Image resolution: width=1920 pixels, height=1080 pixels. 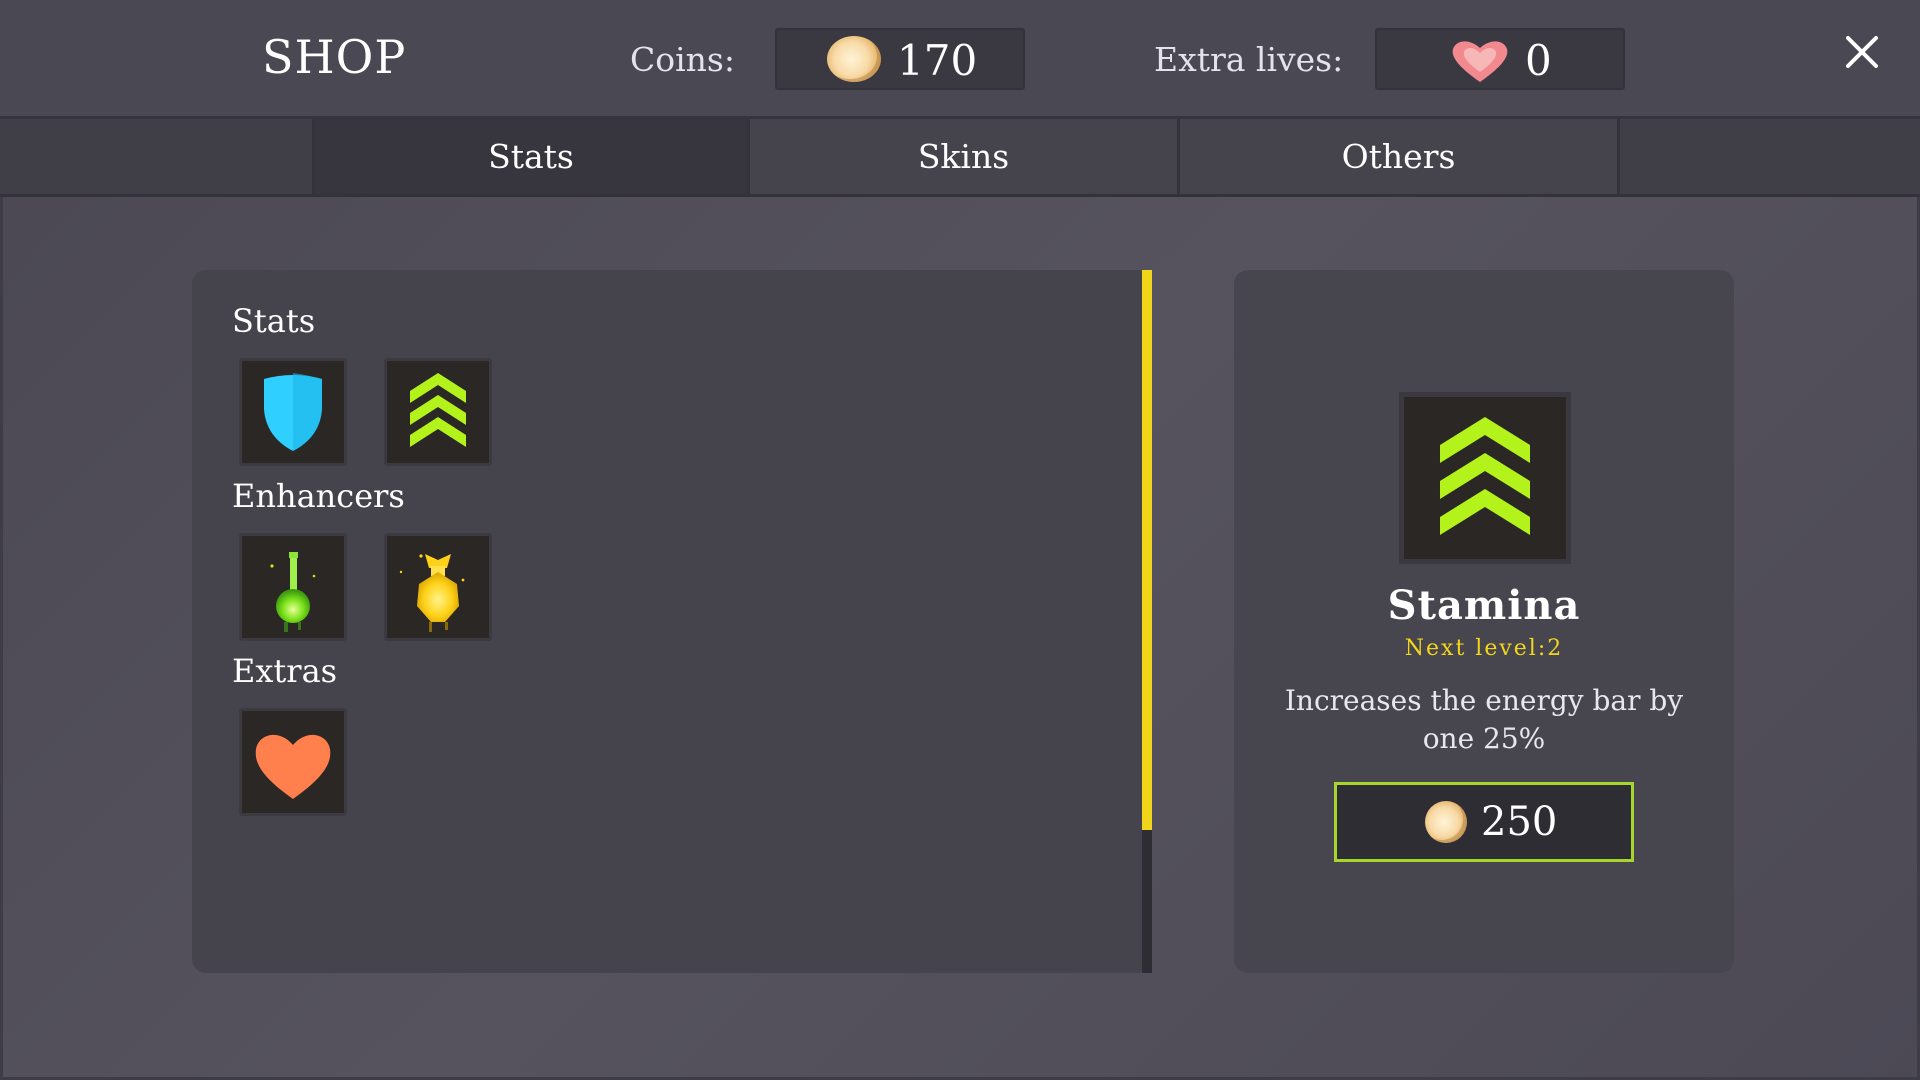 What do you see at coordinates (293, 592) in the screenshot?
I see `green-potion-icon` at bounding box center [293, 592].